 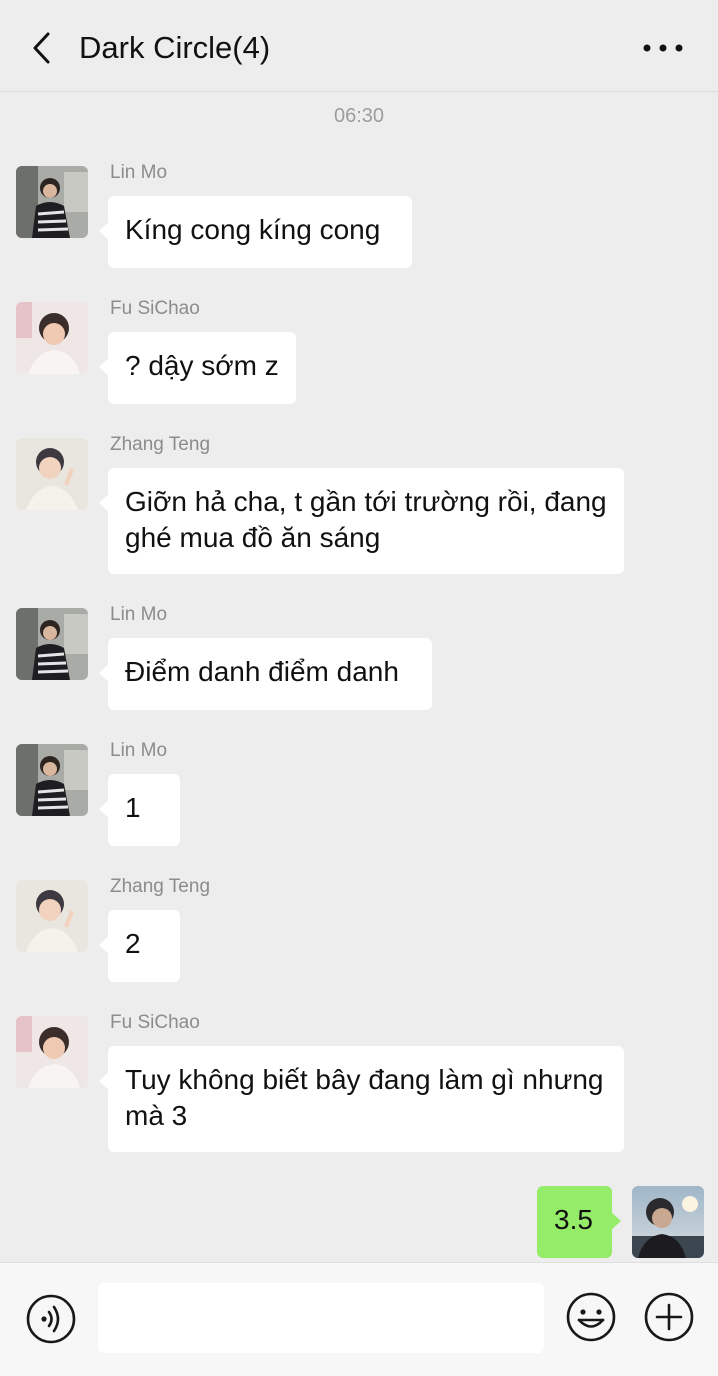 I want to click on message-timestamp: 06:30, so click(x=359, y=116).